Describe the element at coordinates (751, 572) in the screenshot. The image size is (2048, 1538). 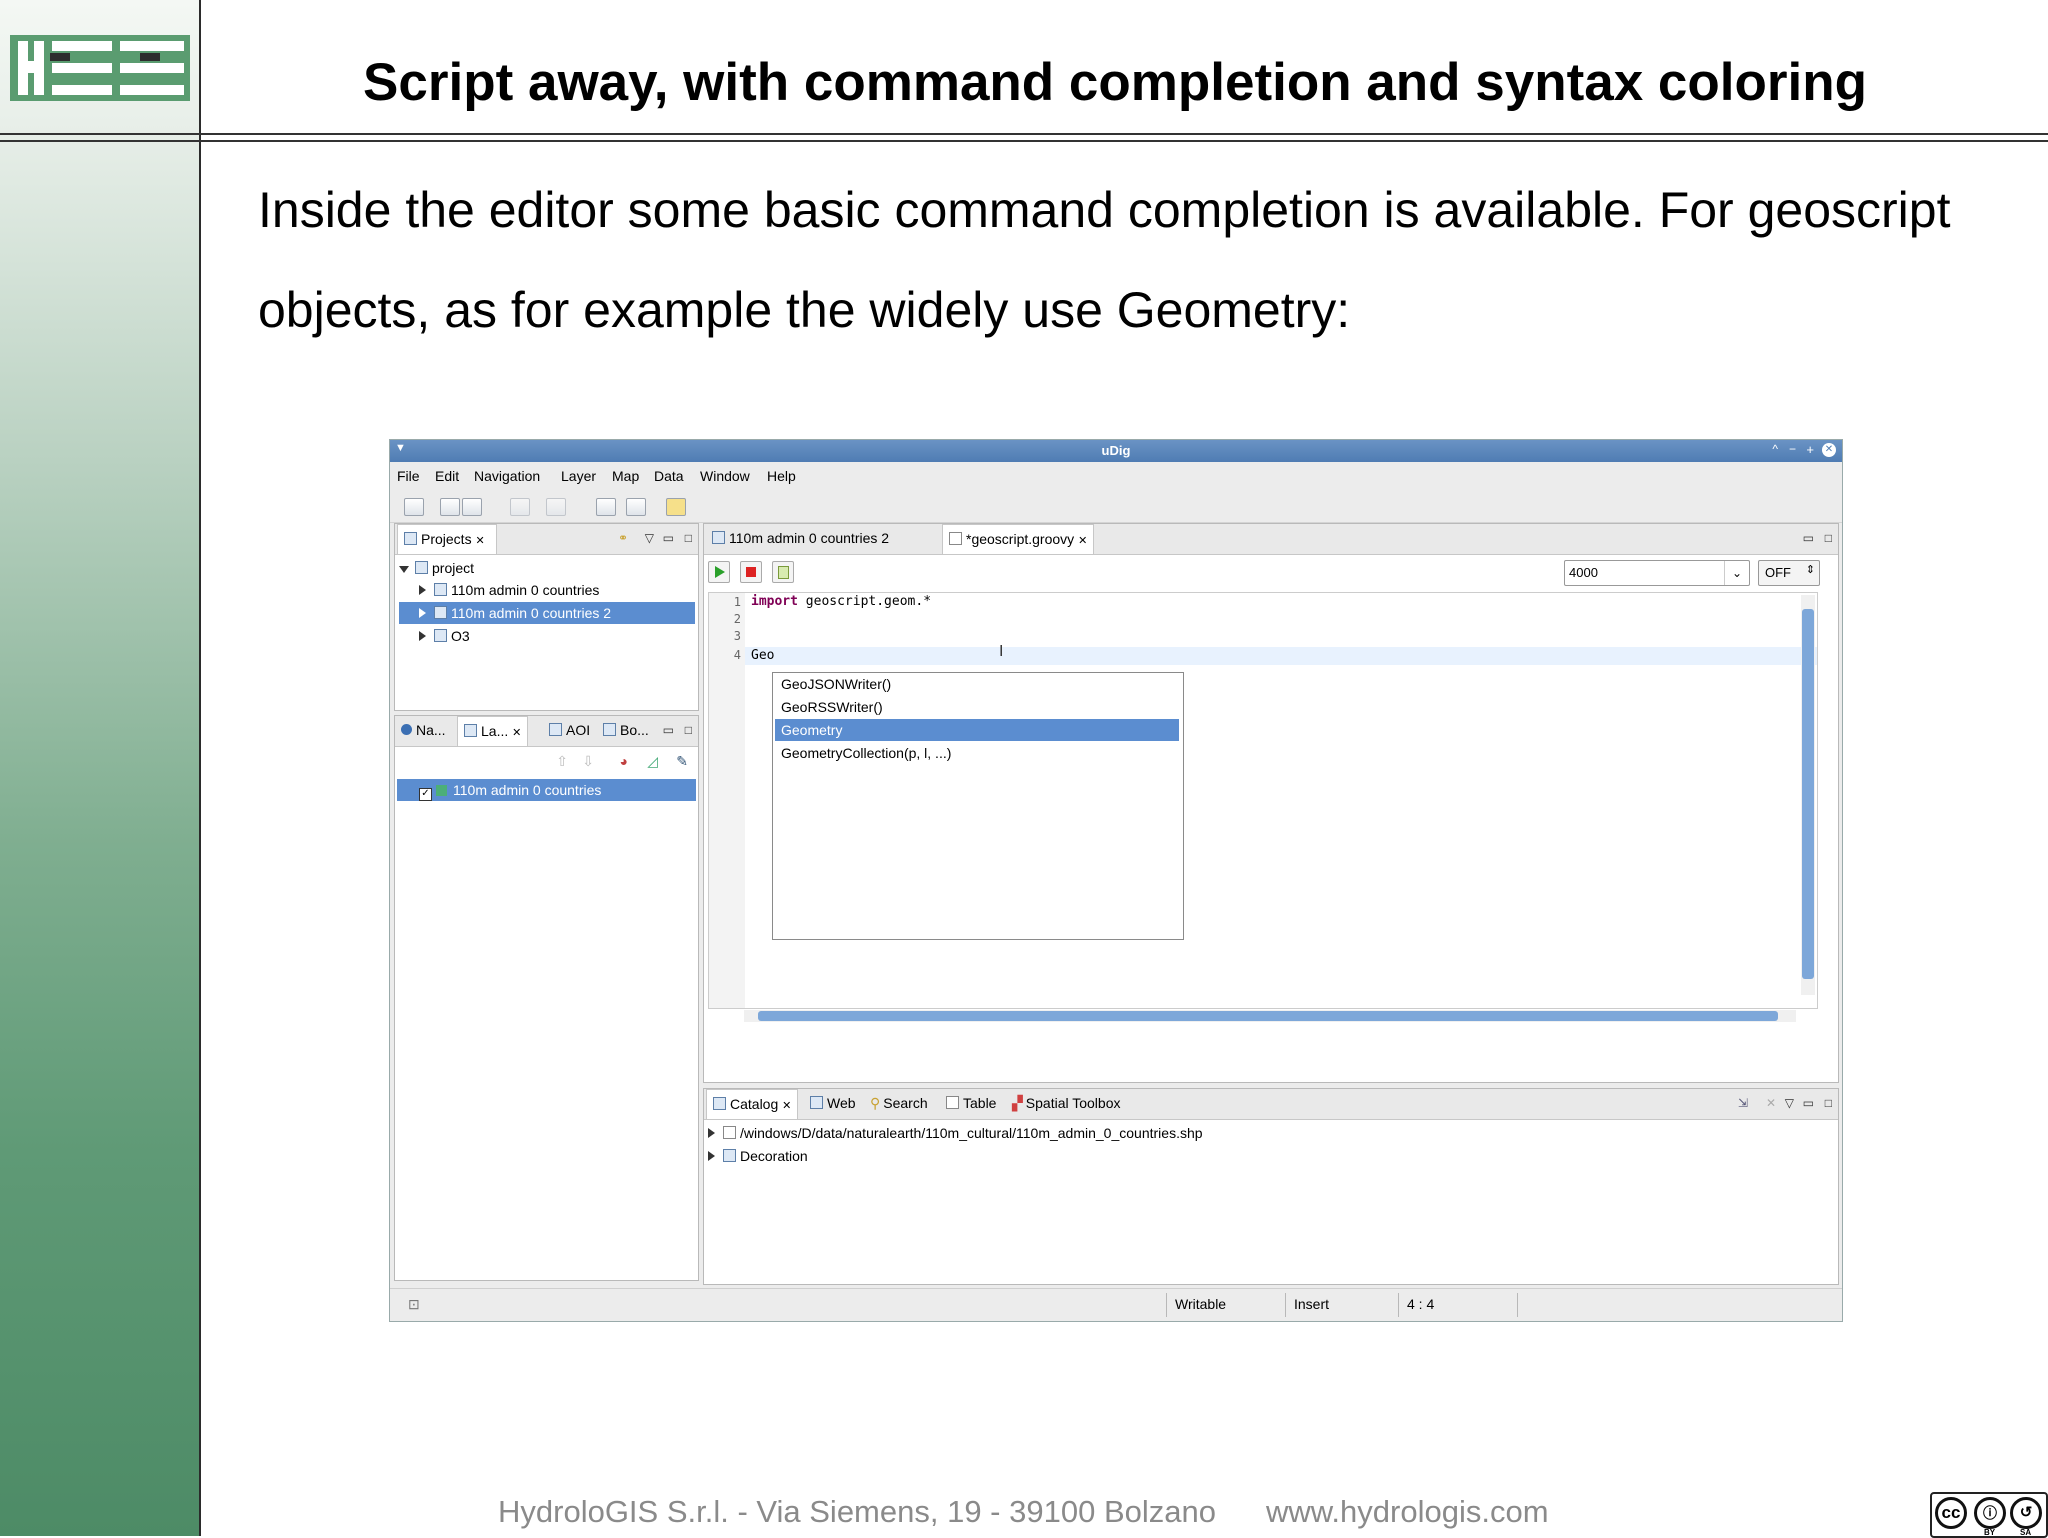
I see `stop-button` at that location.